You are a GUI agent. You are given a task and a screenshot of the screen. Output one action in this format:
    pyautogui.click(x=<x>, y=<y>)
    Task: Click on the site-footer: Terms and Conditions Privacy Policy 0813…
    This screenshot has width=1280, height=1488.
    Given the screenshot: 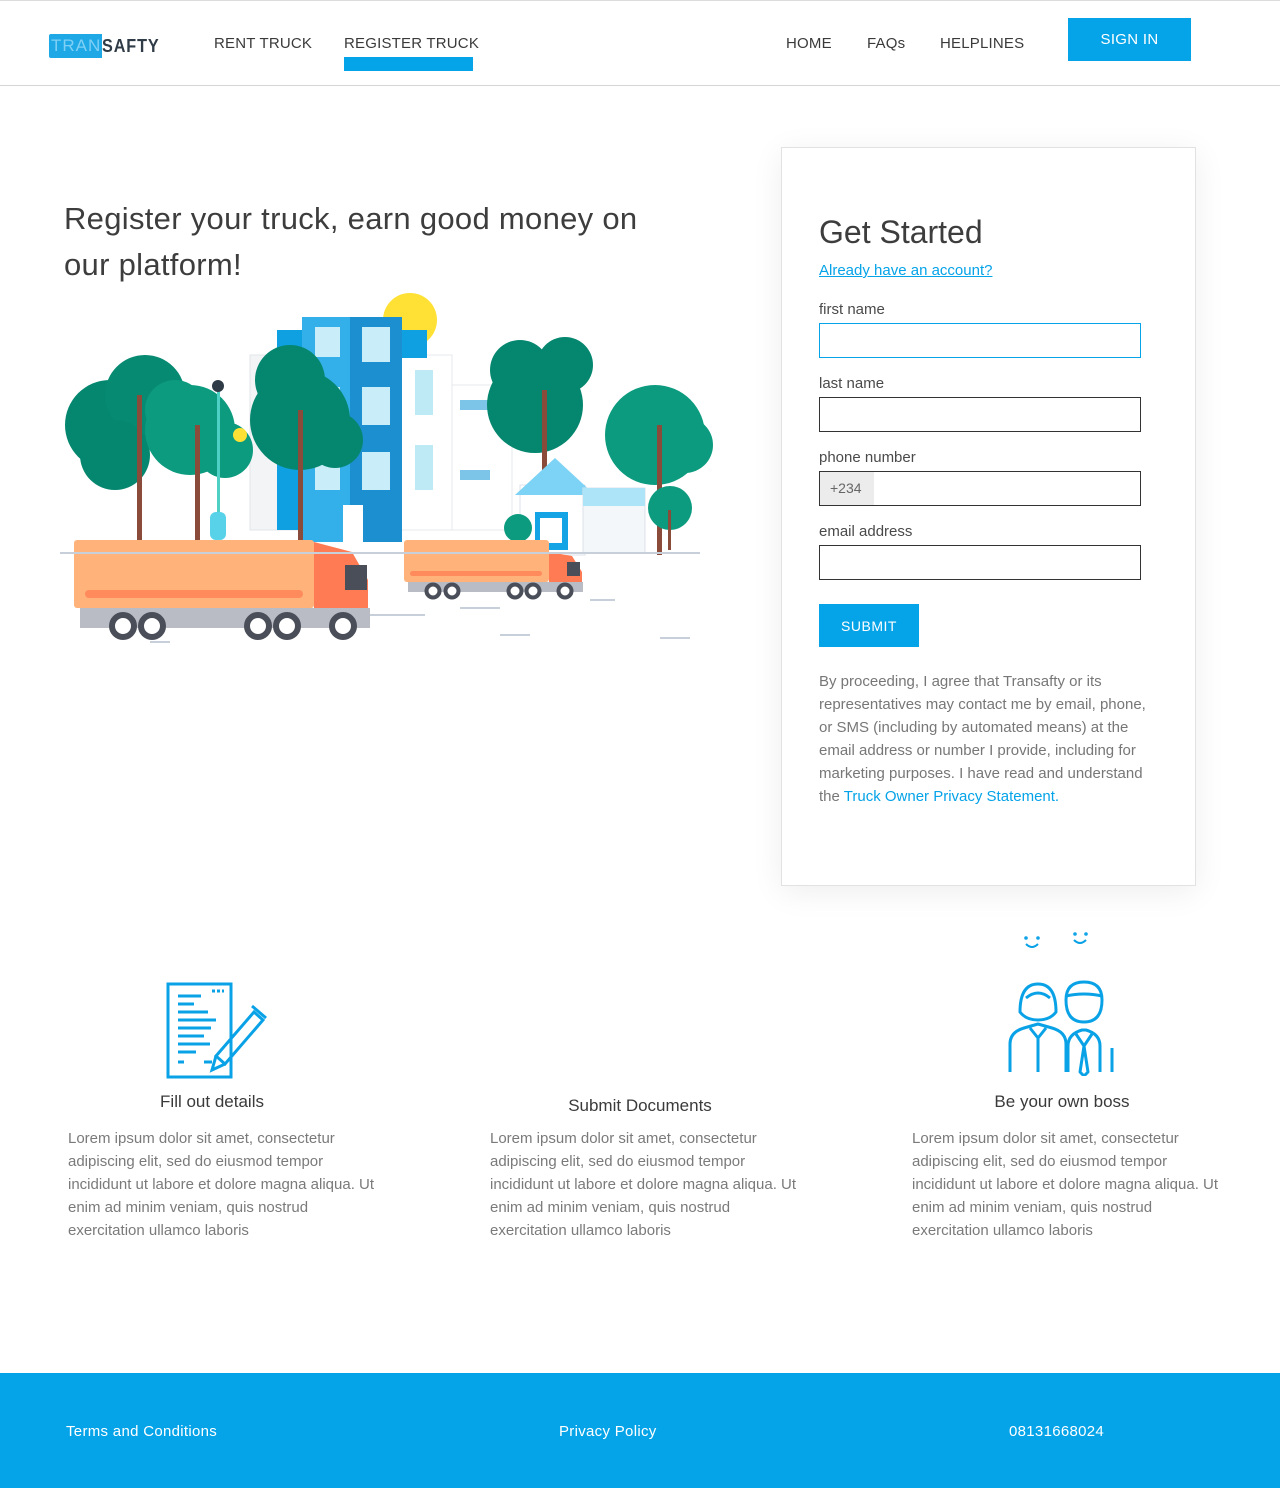 What is the action you would take?
    pyautogui.click(x=640, y=1430)
    